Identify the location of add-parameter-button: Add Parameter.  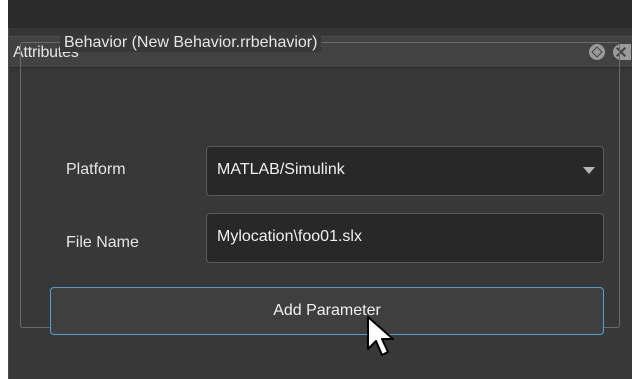
(327, 311).